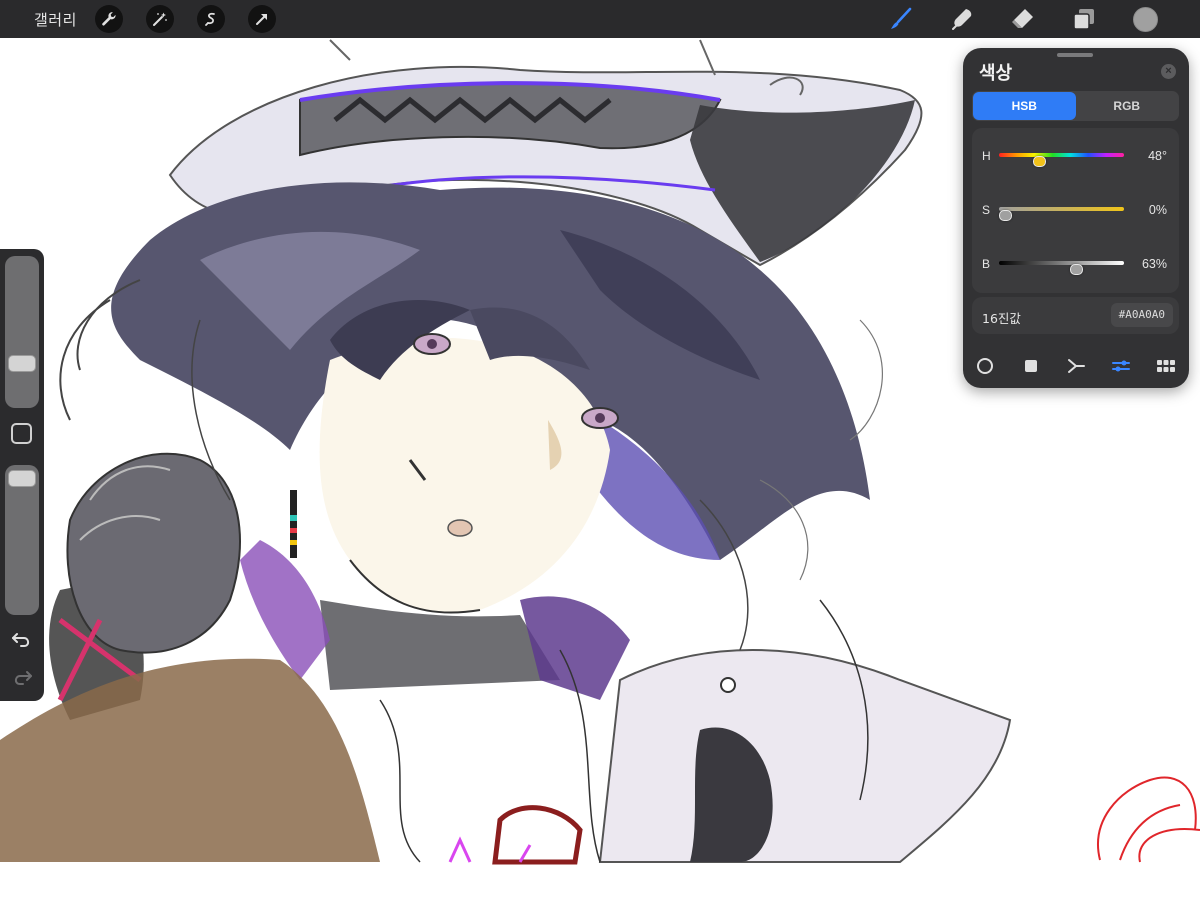 Image resolution: width=1200 pixels, height=900 pixels. What do you see at coordinates (22, 640) in the screenshot?
I see `undo-icon` at bounding box center [22, 640].